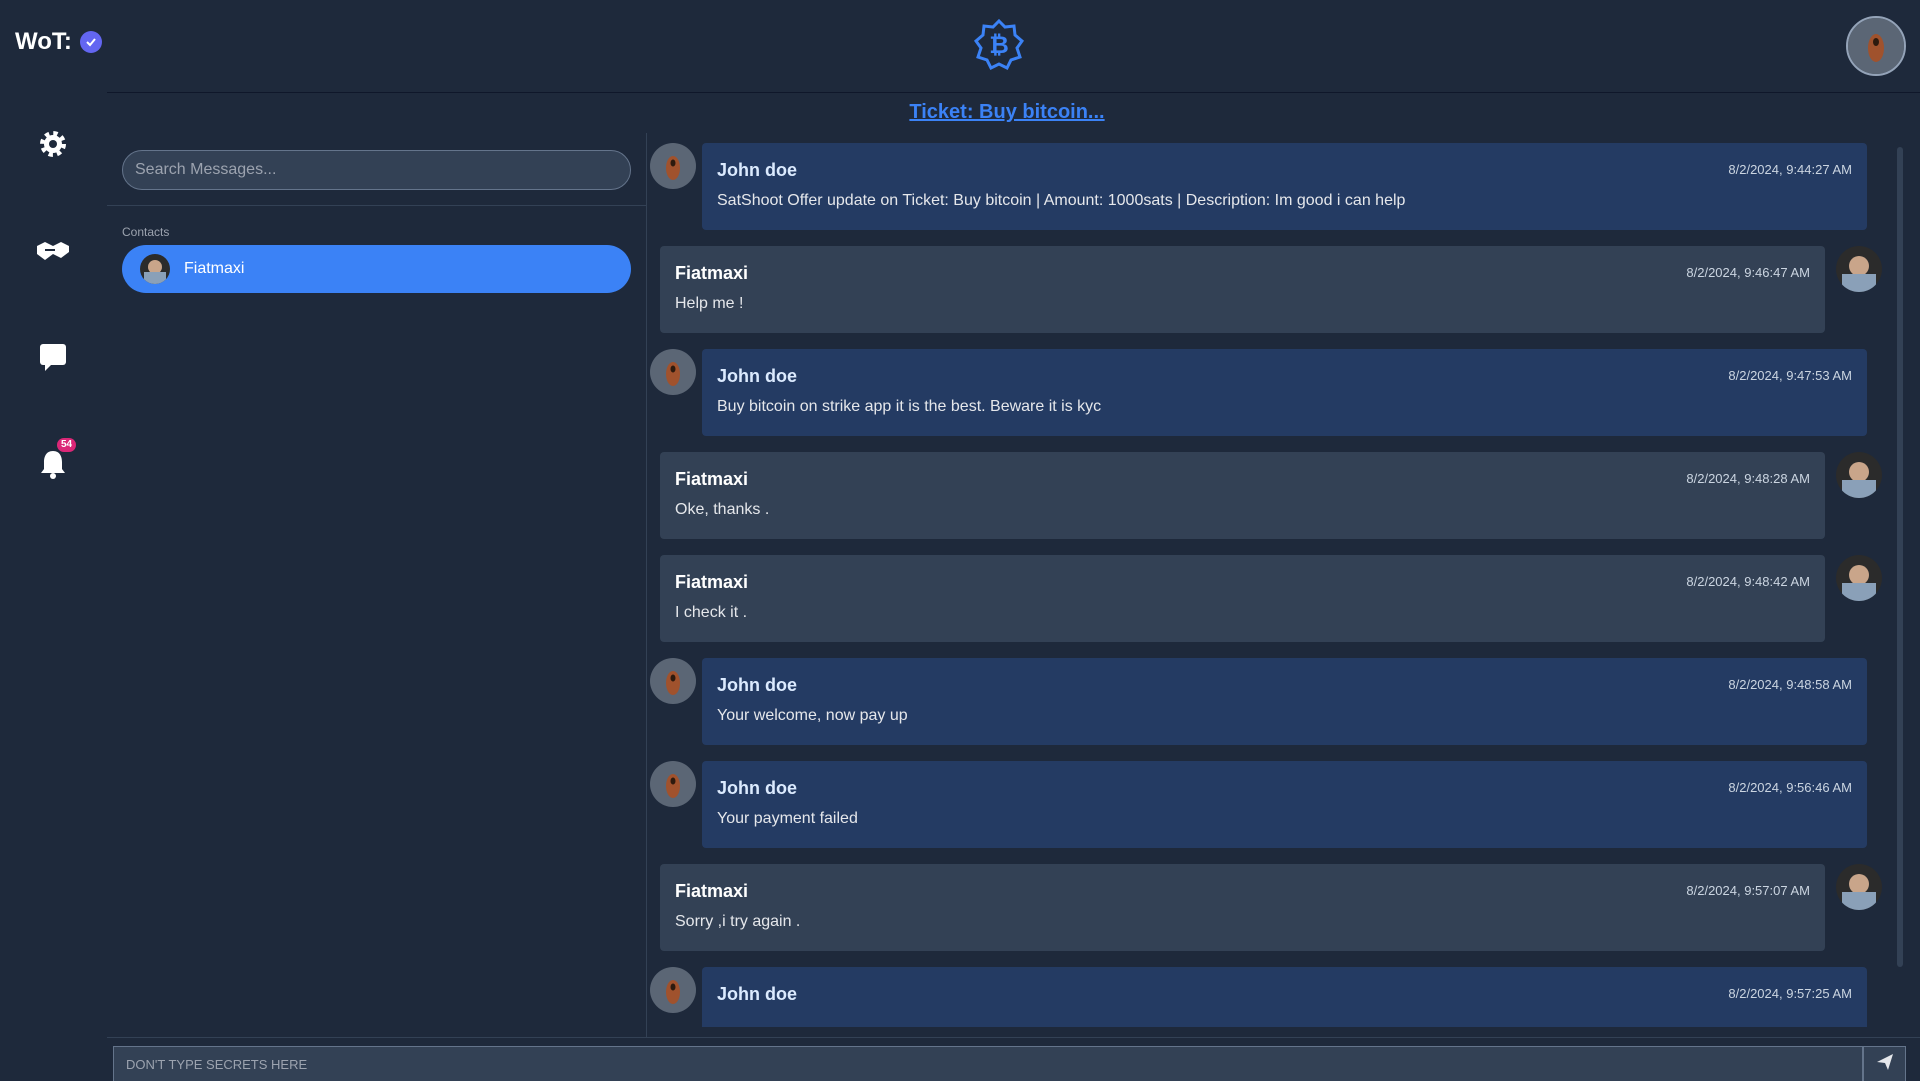 The image size is (1920, 1081). Describe the element at coordinates (377, 205) in the screenshot. I see `divider` at that location.